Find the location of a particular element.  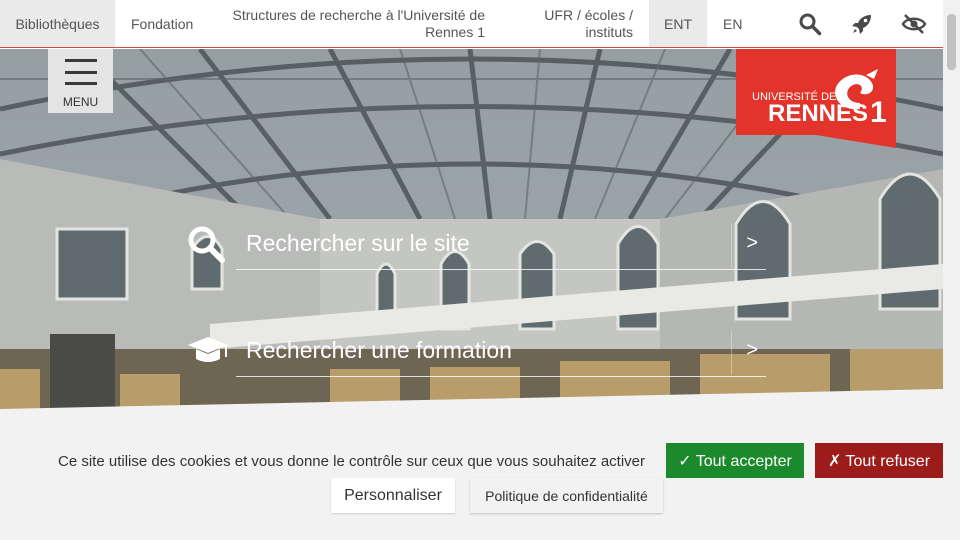

scrollbar-thumb is located at coordinates (951, 42).